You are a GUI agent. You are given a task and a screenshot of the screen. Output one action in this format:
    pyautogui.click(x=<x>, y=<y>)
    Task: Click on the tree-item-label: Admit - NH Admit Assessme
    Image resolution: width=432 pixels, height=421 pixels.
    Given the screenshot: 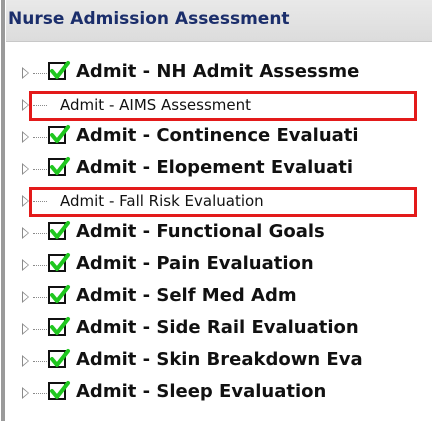 What is the action you would take?
    pyautogui.click(x=218, y=71)
    